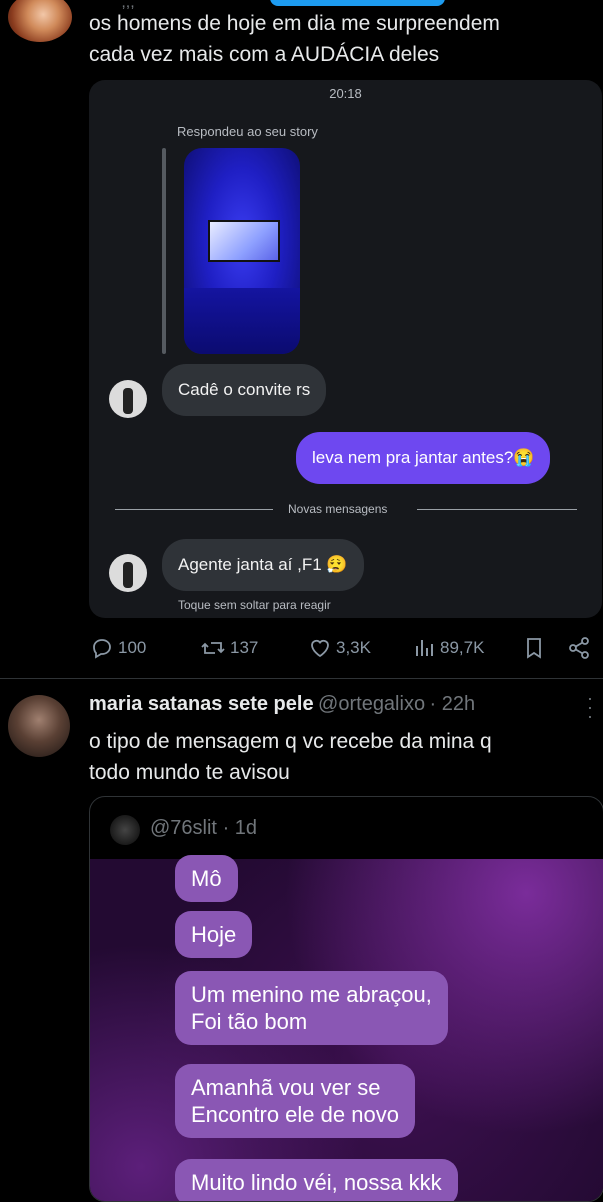 This screenshot has height=1202, width=603. Describe the element at coordinates (357, 3) in the screenshot. I see `top-blue-pill` at that location.